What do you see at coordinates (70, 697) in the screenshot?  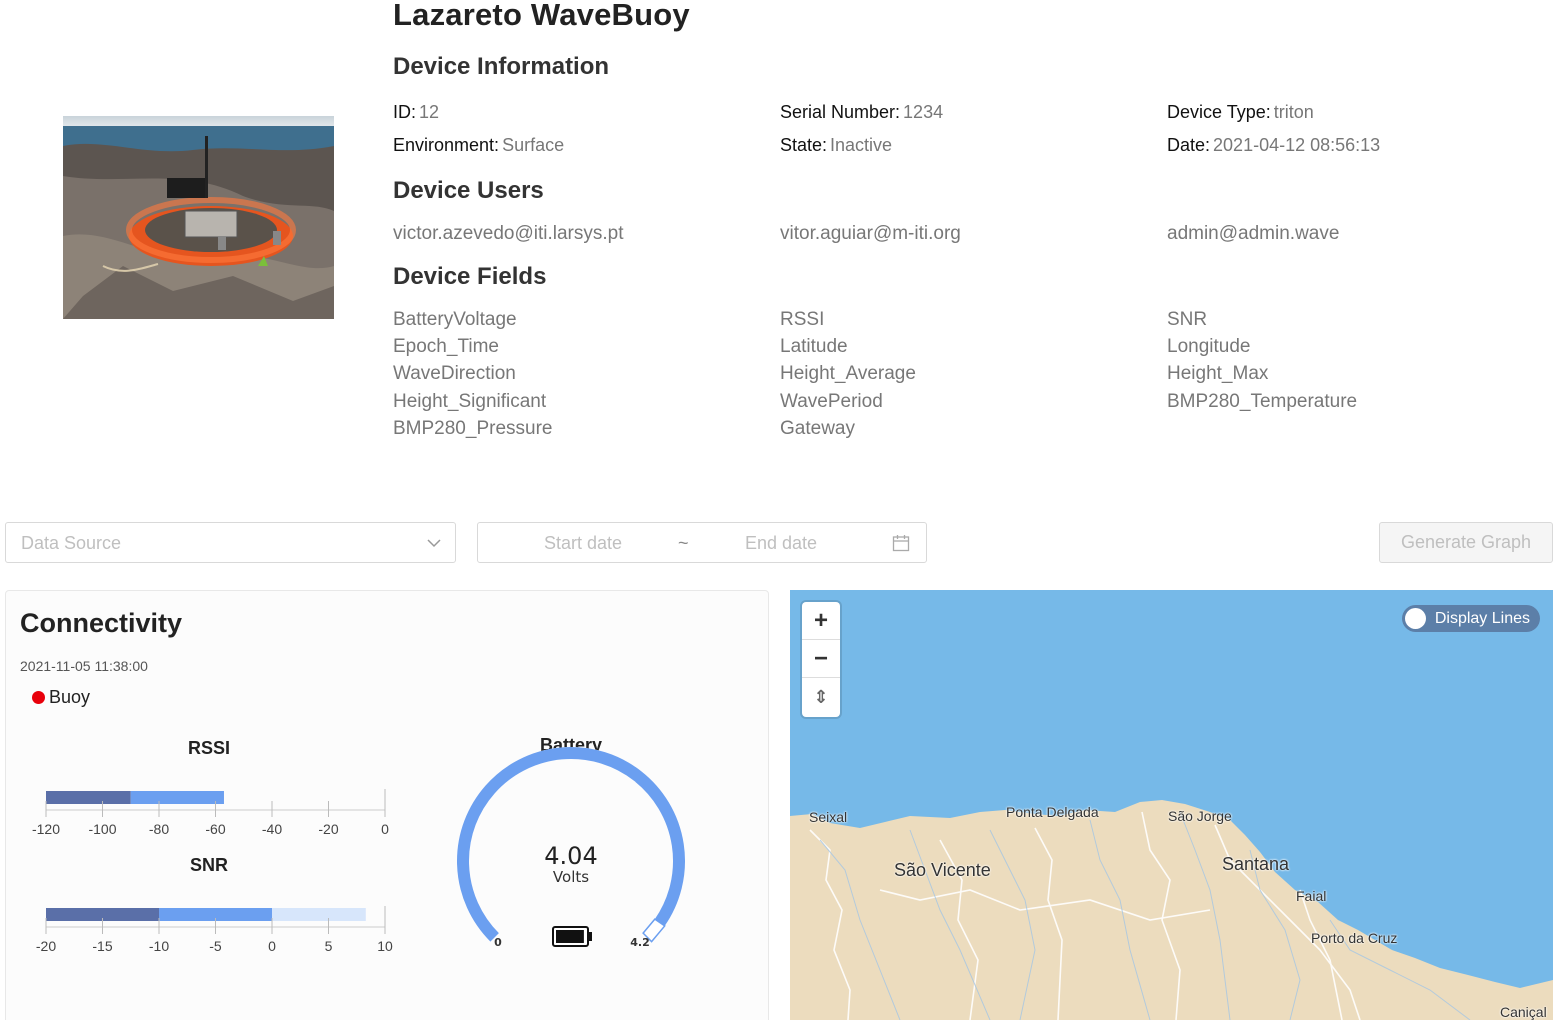 I see `legend-label: Buoy` at bounding box center [70, 697].